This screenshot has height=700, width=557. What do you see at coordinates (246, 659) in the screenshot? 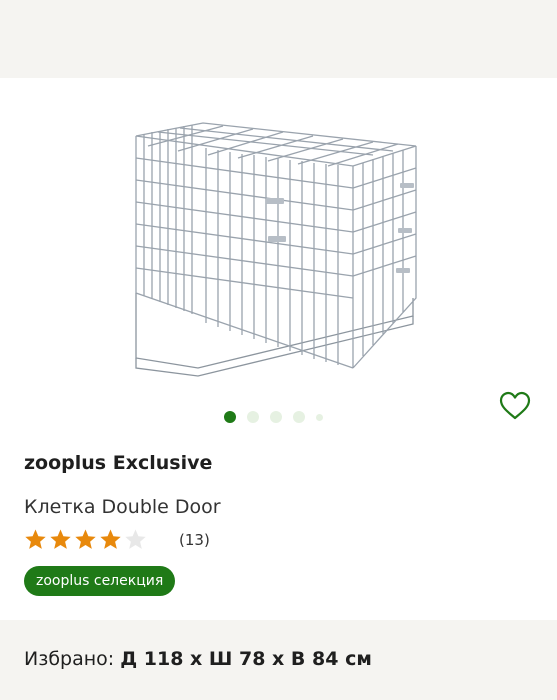
I see `variant-value: Д 118 х Ш 78 х В 84 см` at bounding box center [246, 659].